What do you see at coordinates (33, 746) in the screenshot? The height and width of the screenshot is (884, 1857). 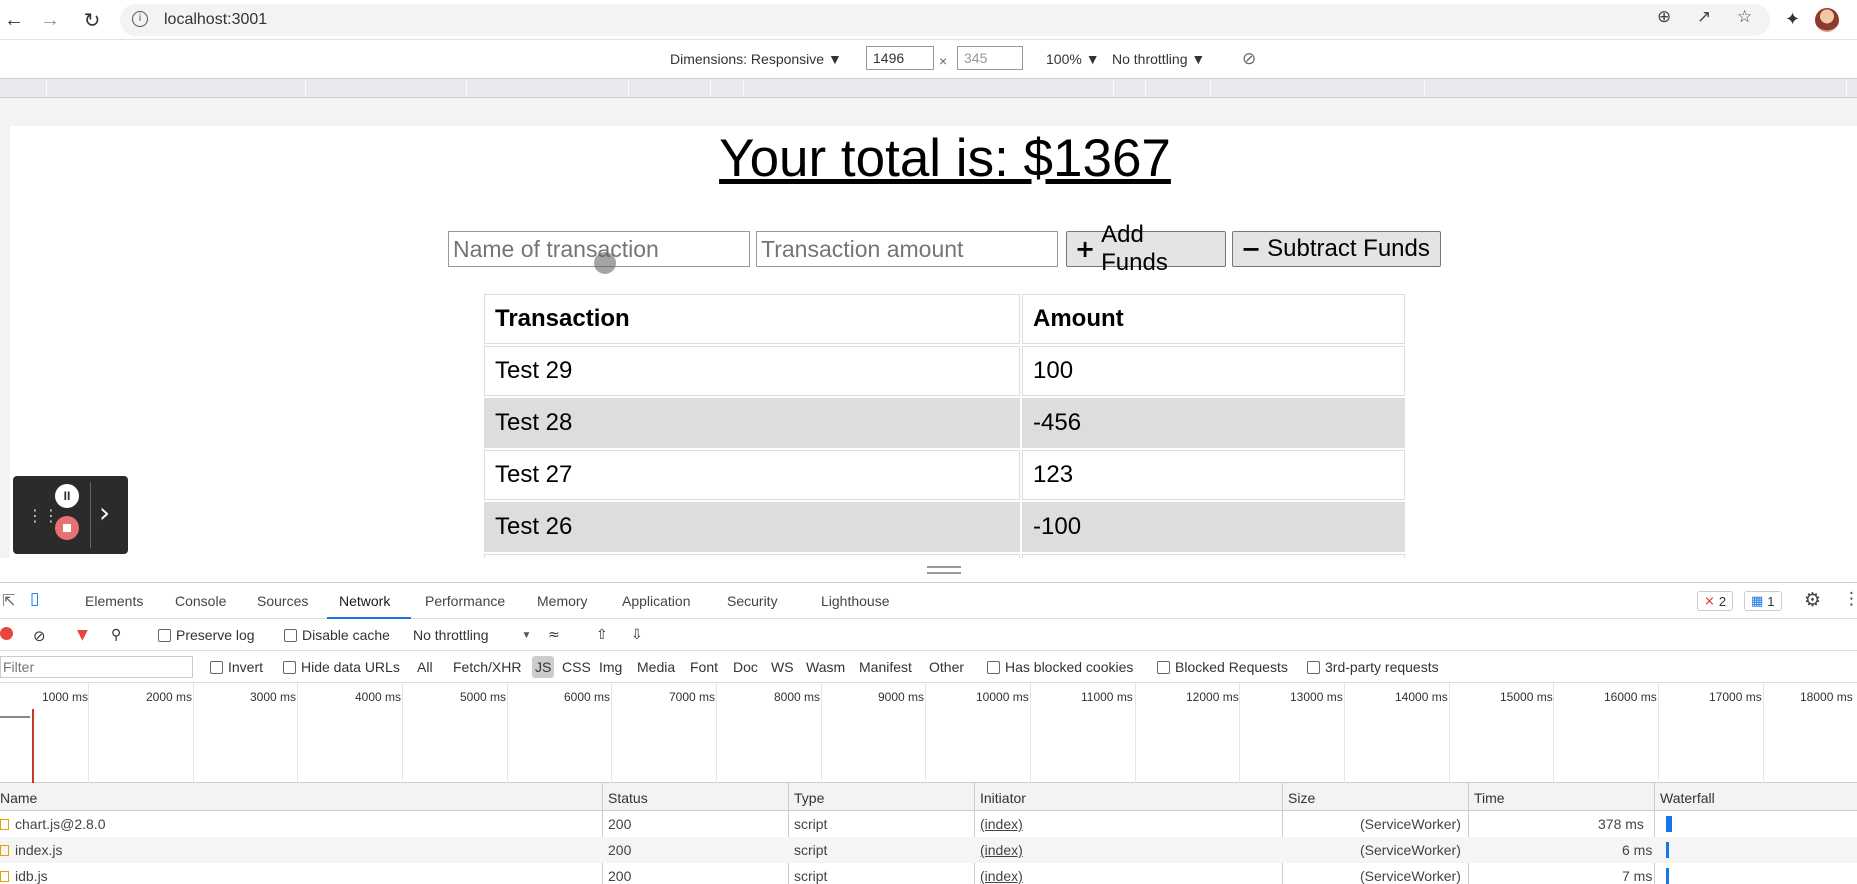 I see `load-marker` at bounding box center [33, 746].